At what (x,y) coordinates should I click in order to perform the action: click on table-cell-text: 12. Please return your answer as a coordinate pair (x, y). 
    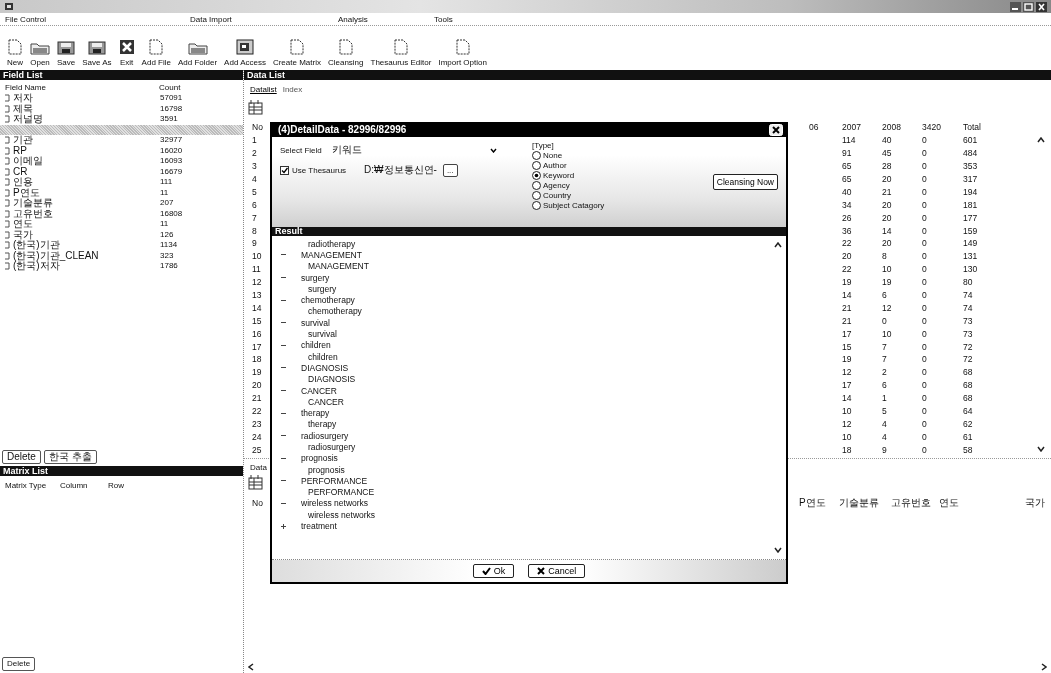
    Looking at the image, I should click on (887, 307).